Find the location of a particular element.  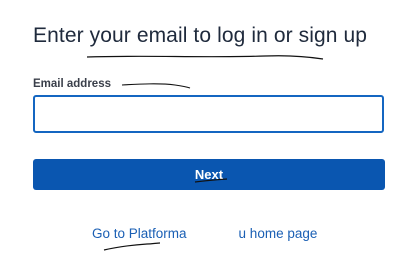

page-title: Enter your email to log in or sign up is located at coordinates (200, 35).